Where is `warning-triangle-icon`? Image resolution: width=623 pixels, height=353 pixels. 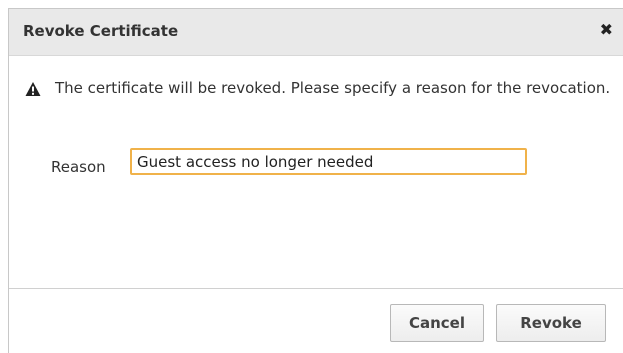 warning-triangle-icon is located at coordinates (33, 89).